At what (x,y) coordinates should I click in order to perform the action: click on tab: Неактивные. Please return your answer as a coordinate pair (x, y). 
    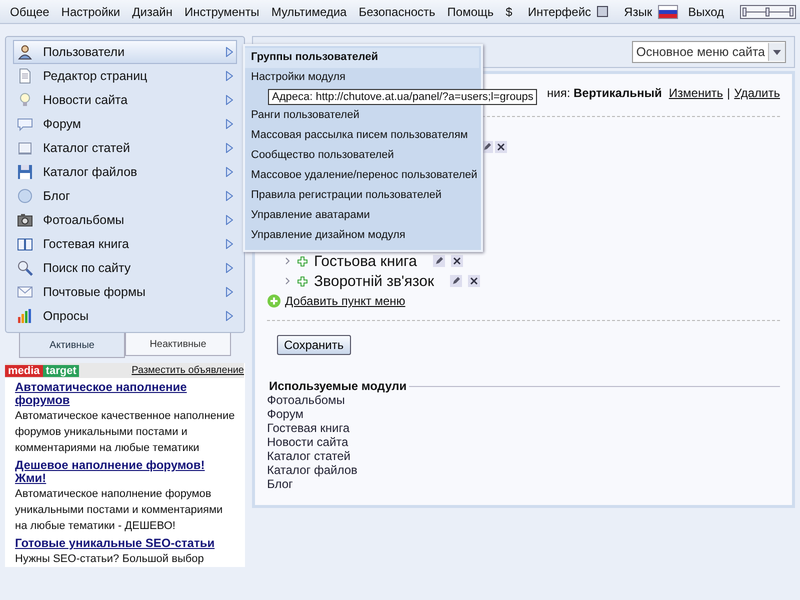
    Looking at the image, I should click on (178, 344).